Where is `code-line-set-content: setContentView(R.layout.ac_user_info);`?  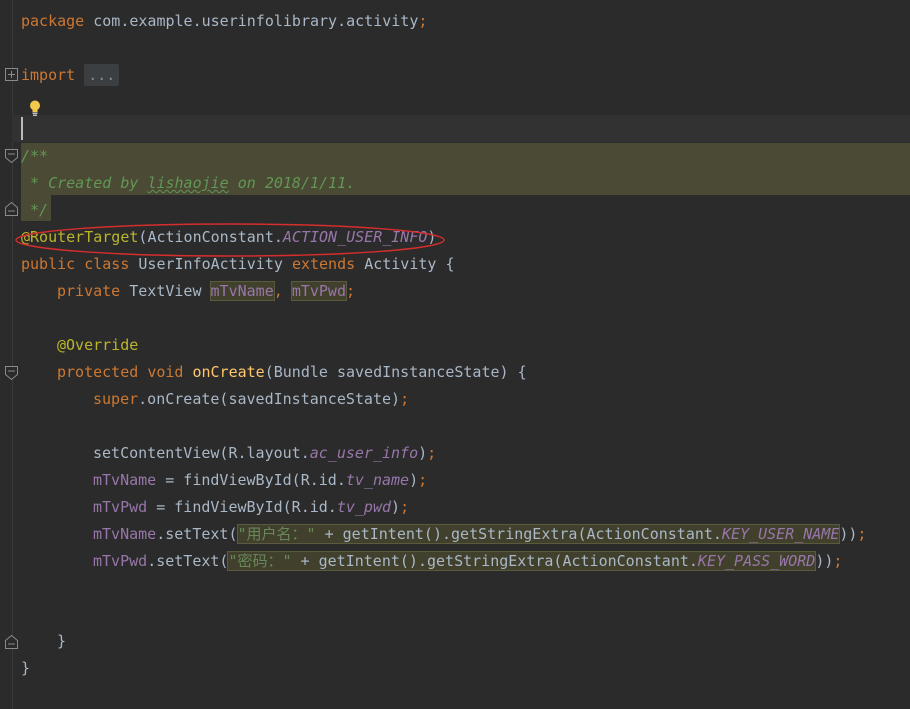
code-line-set-content: setContentView(R.layout.ac_user_info); is located at coordinates (264, 453).